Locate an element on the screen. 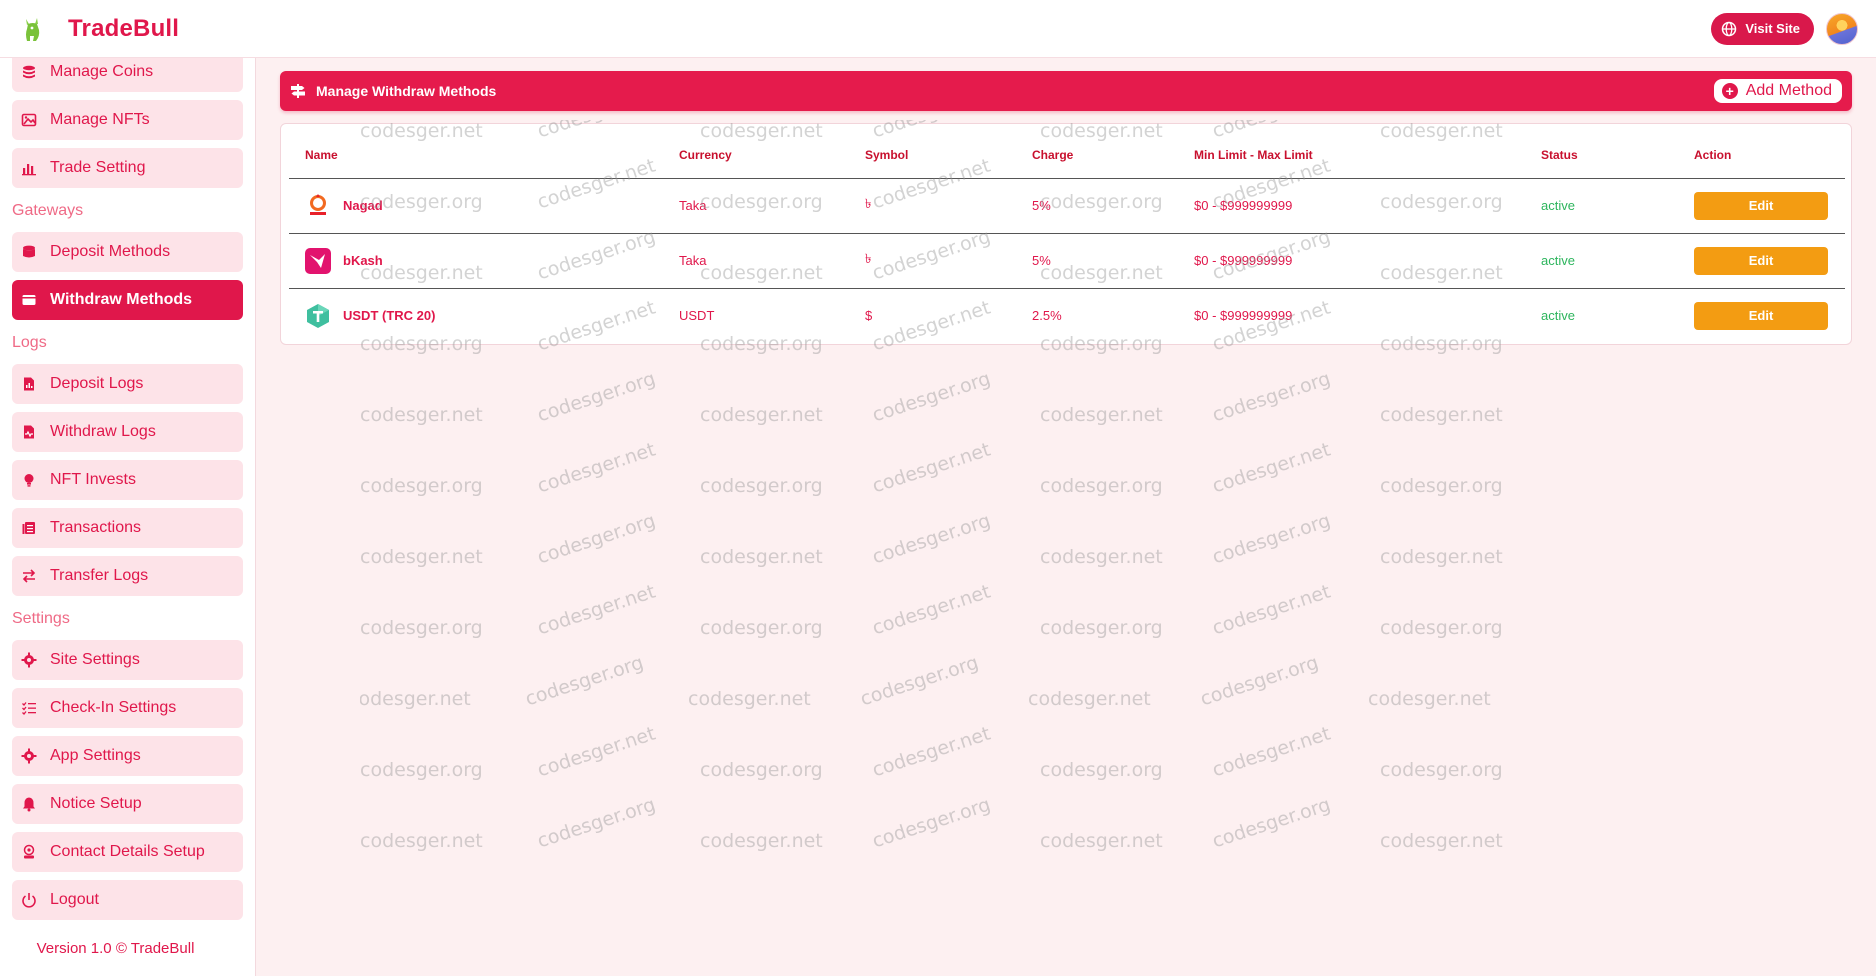 This screenshot has width=1876, height=976. sidebar-item-deposit-logs: Deposit Logs is located at coordinates (127, 384).